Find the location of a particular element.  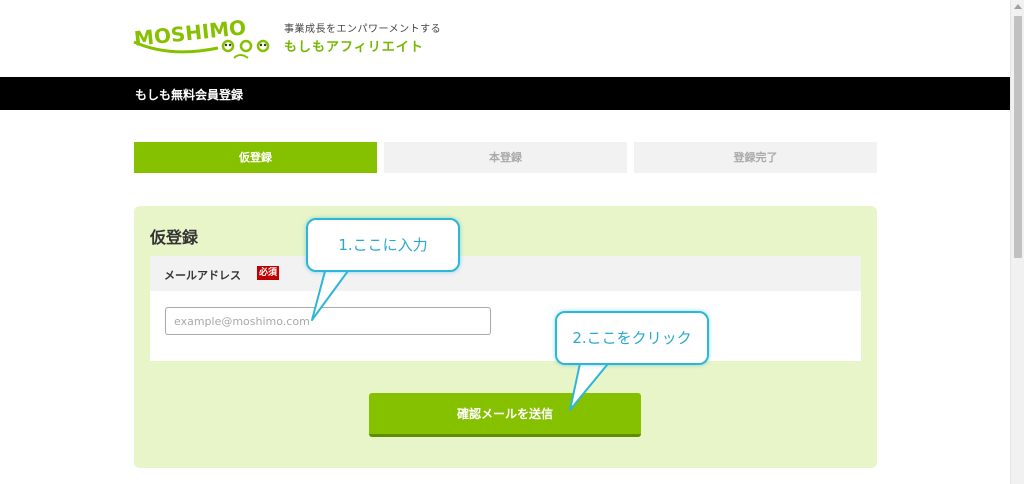

form-title: 仮登録 is located at coordinates (174, 237).